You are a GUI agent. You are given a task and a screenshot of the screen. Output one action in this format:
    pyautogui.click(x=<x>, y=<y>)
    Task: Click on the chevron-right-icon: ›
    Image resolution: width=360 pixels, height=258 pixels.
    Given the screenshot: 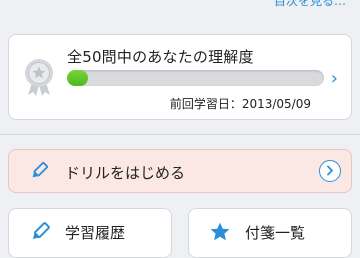 What is the action you would take?
    pyautogui.click(x=334, y=78)
    